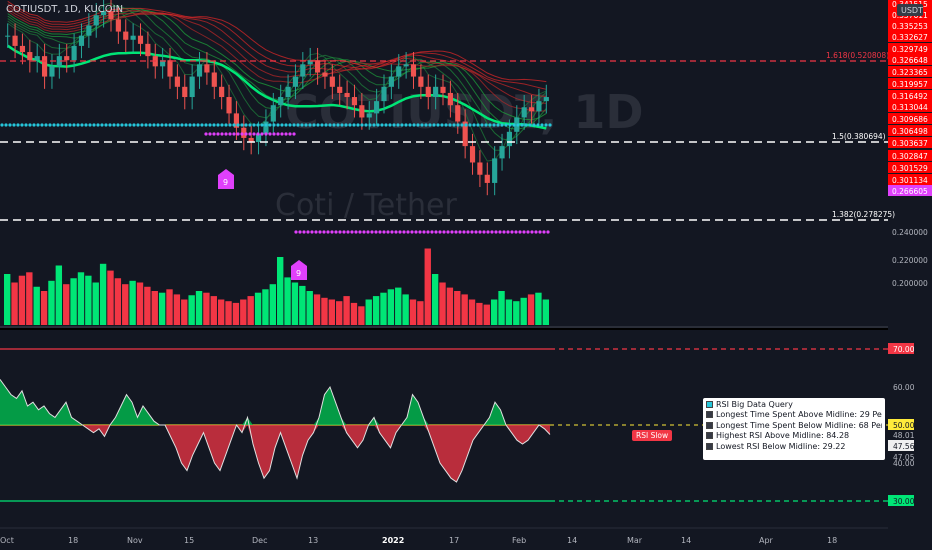 The image size is (932, 550). What do you see at coordinates (910, 283) in the screenshot?
I see `price-axis-label: 0.200000` at bounding box center [910, 283].